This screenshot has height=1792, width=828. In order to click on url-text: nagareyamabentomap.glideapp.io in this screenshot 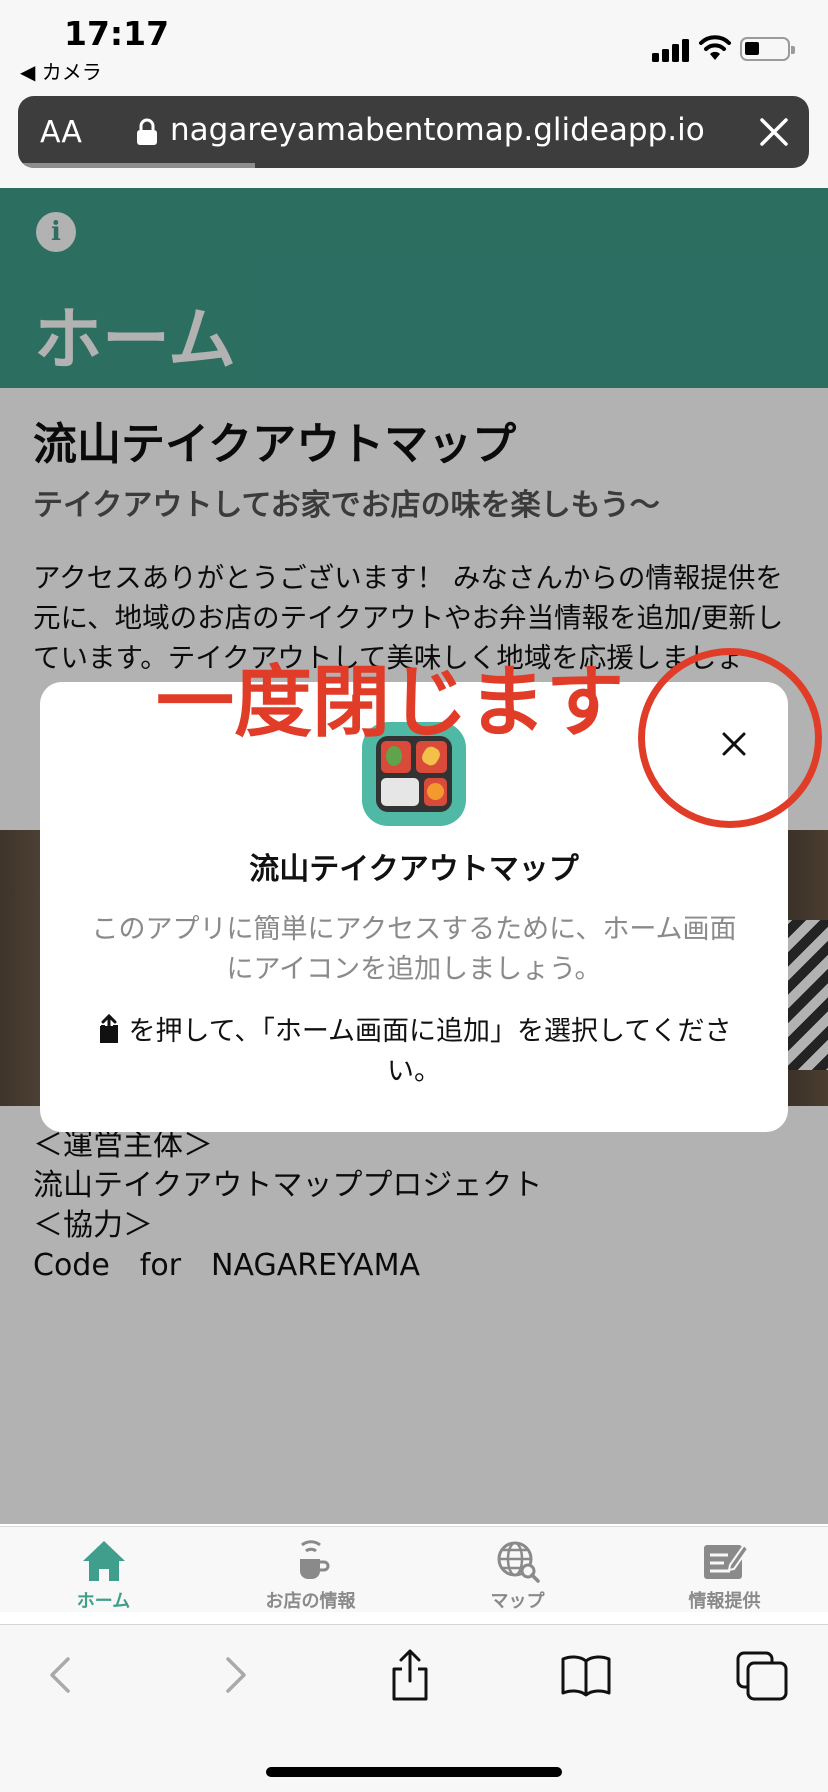, I will do `click(437, 130)`.